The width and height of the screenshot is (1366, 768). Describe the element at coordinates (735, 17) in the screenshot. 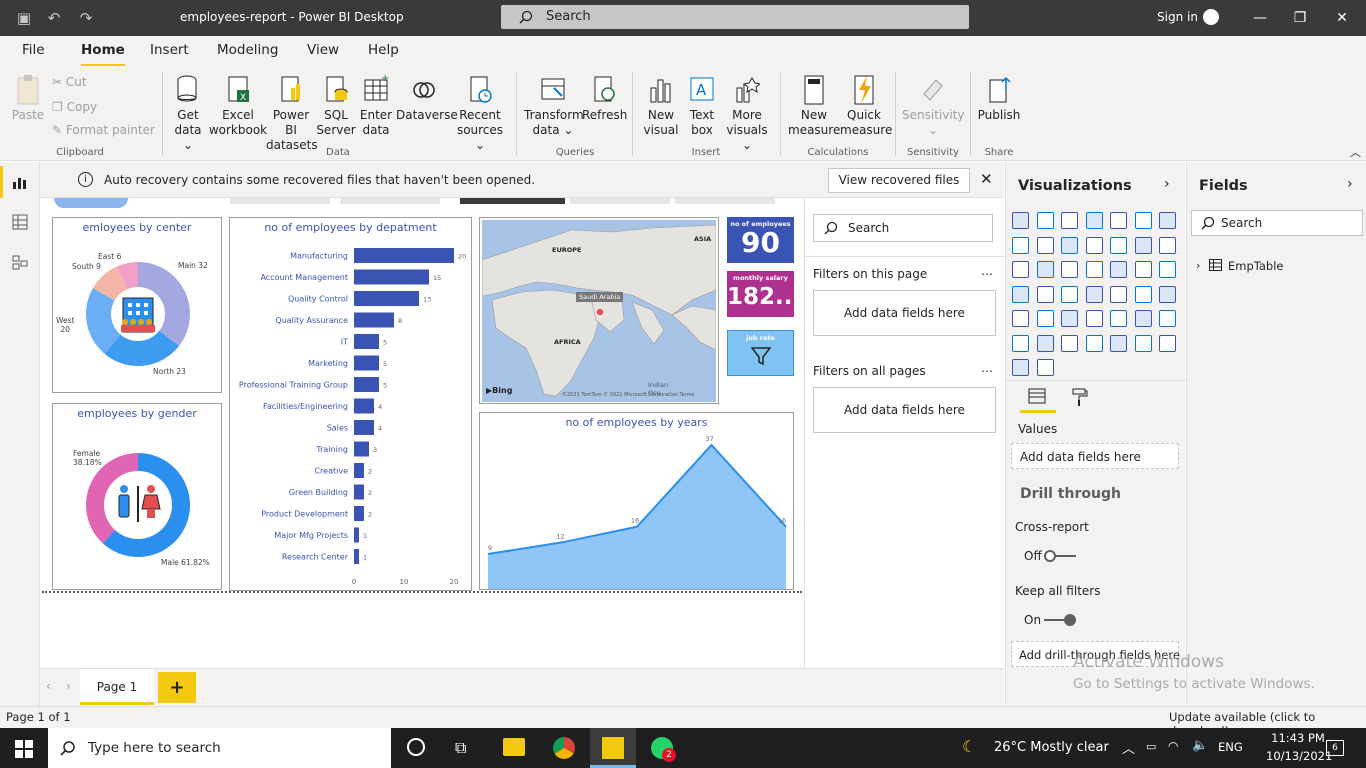

I see `title-search-box: Search` at that location.